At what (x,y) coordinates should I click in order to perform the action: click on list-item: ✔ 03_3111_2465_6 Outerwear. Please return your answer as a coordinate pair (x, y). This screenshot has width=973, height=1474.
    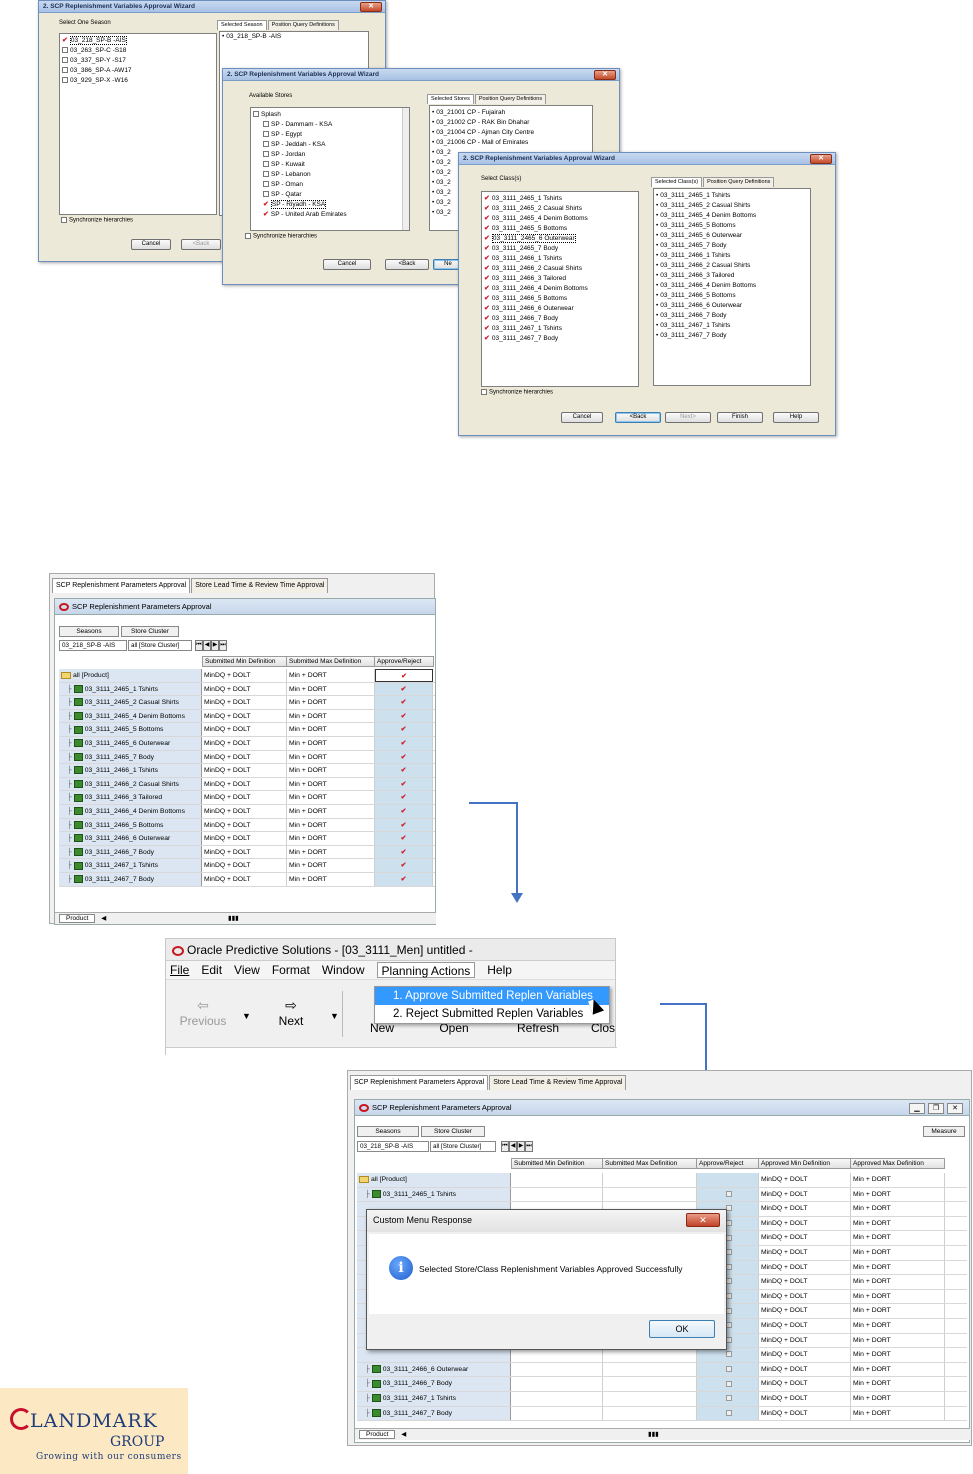
    Looking at the image, I should click on (560, 239).